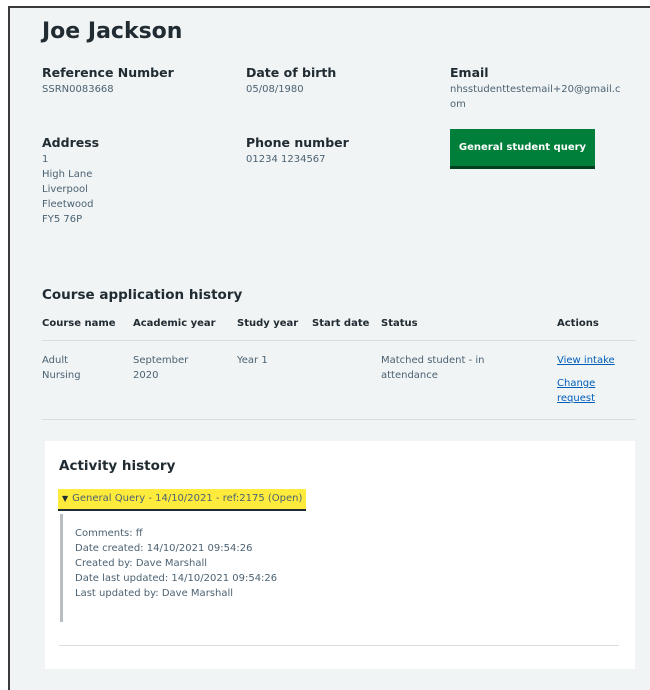 The height and width of the screenshot is (690, 650). Describe the element at coordinates (61, 568) in the screenshot. I see `details-left-border` at that location.